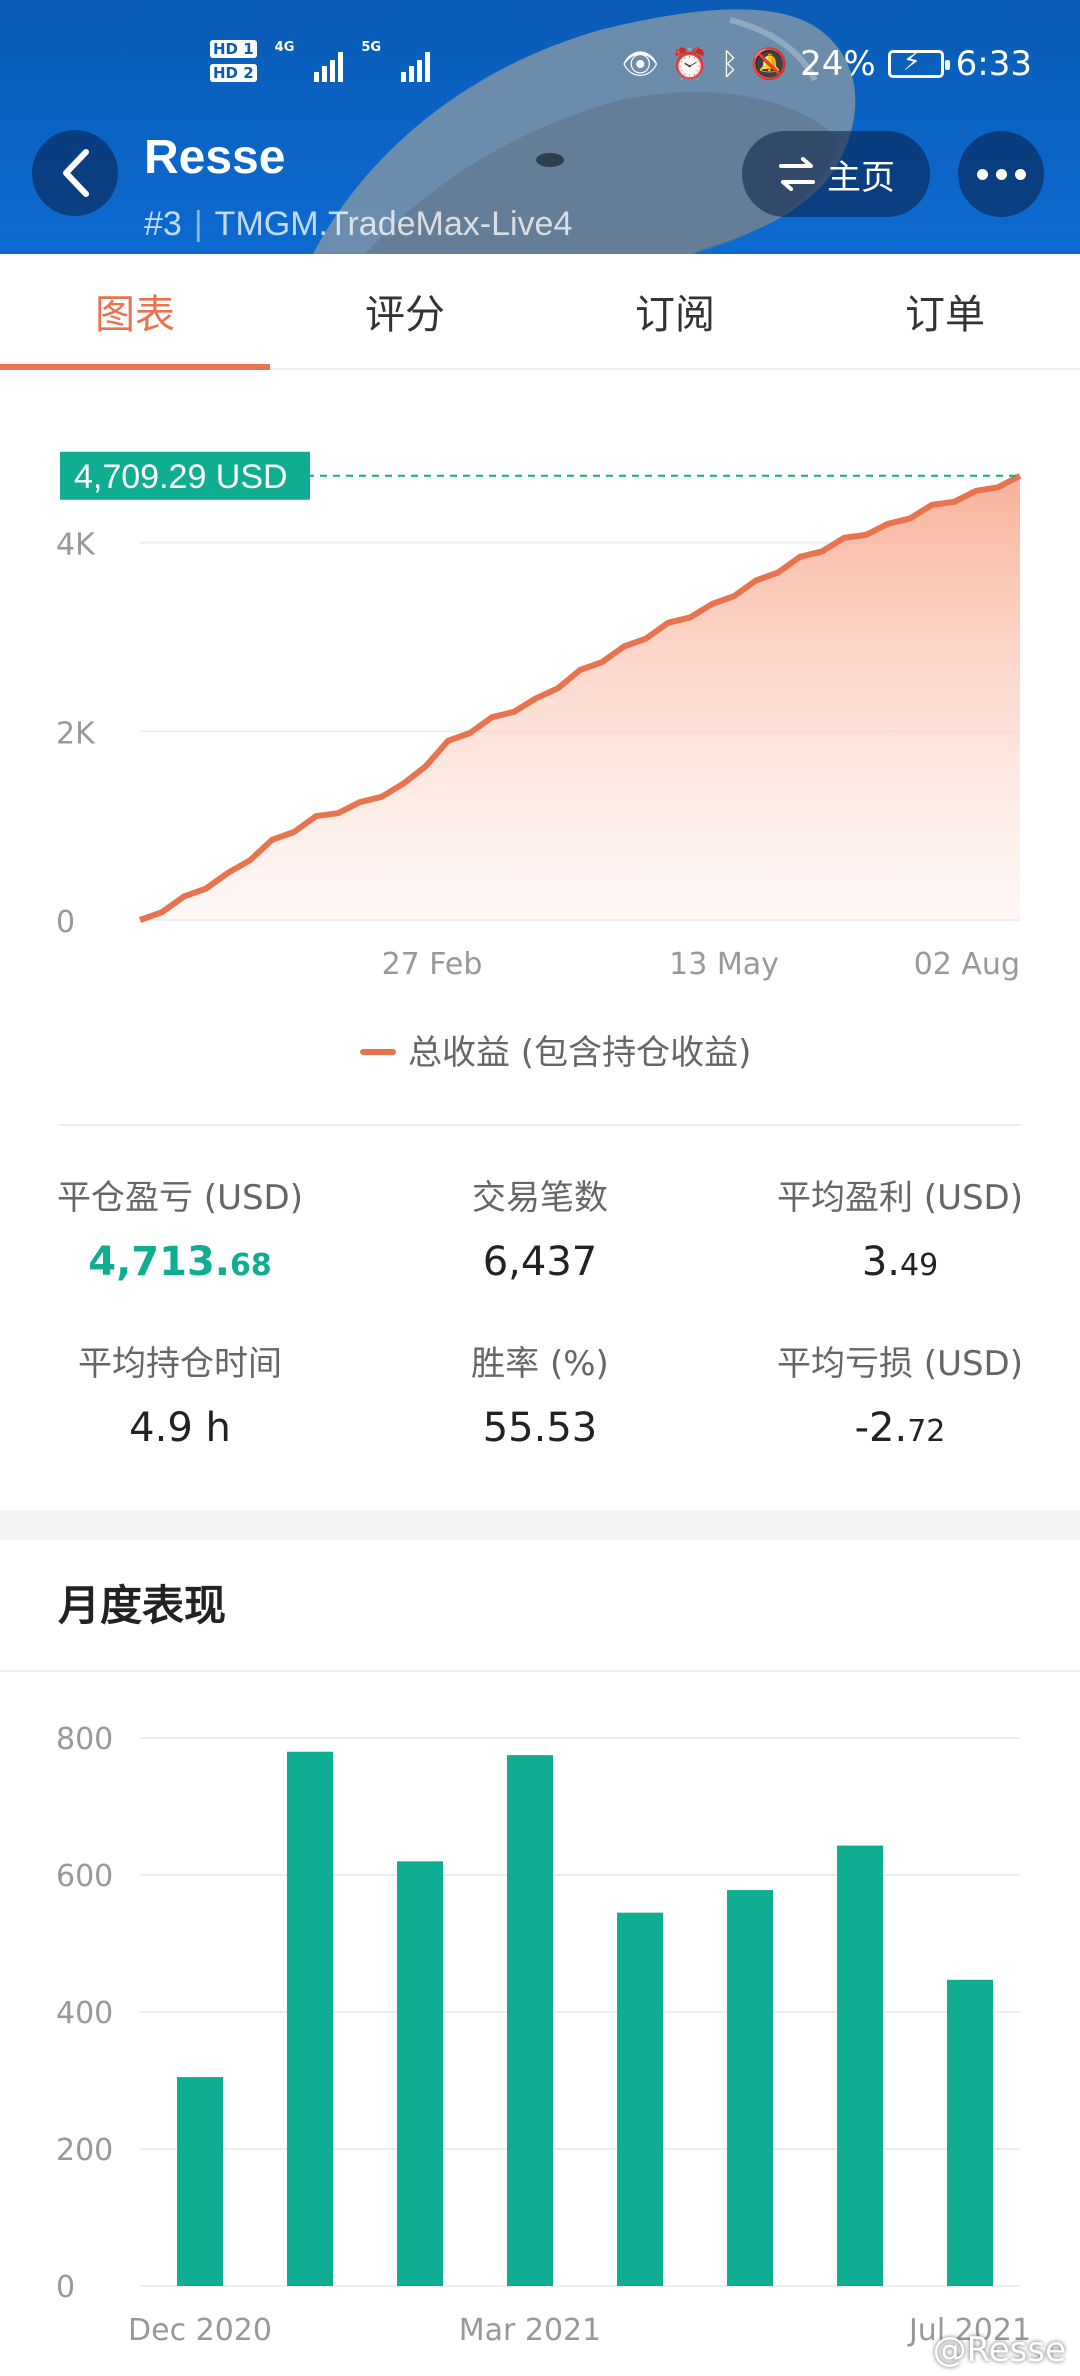 This screenshot has height=2376, width=1080. Describe the element at coordinates (640, 64) in the screenshot. I see `eye-icon: 👁` at that location.